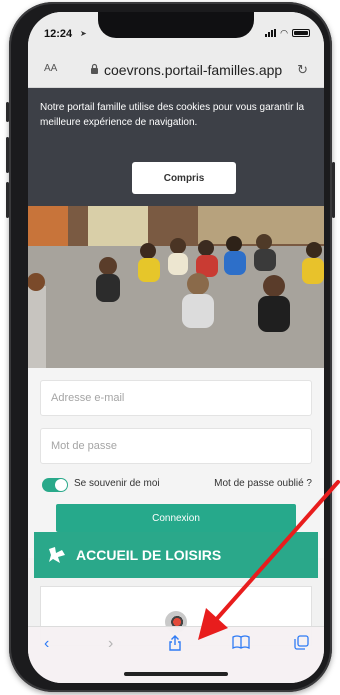 The width and height of the screenshot is (340, 695). I want to click on password-input, so click(176, 446).